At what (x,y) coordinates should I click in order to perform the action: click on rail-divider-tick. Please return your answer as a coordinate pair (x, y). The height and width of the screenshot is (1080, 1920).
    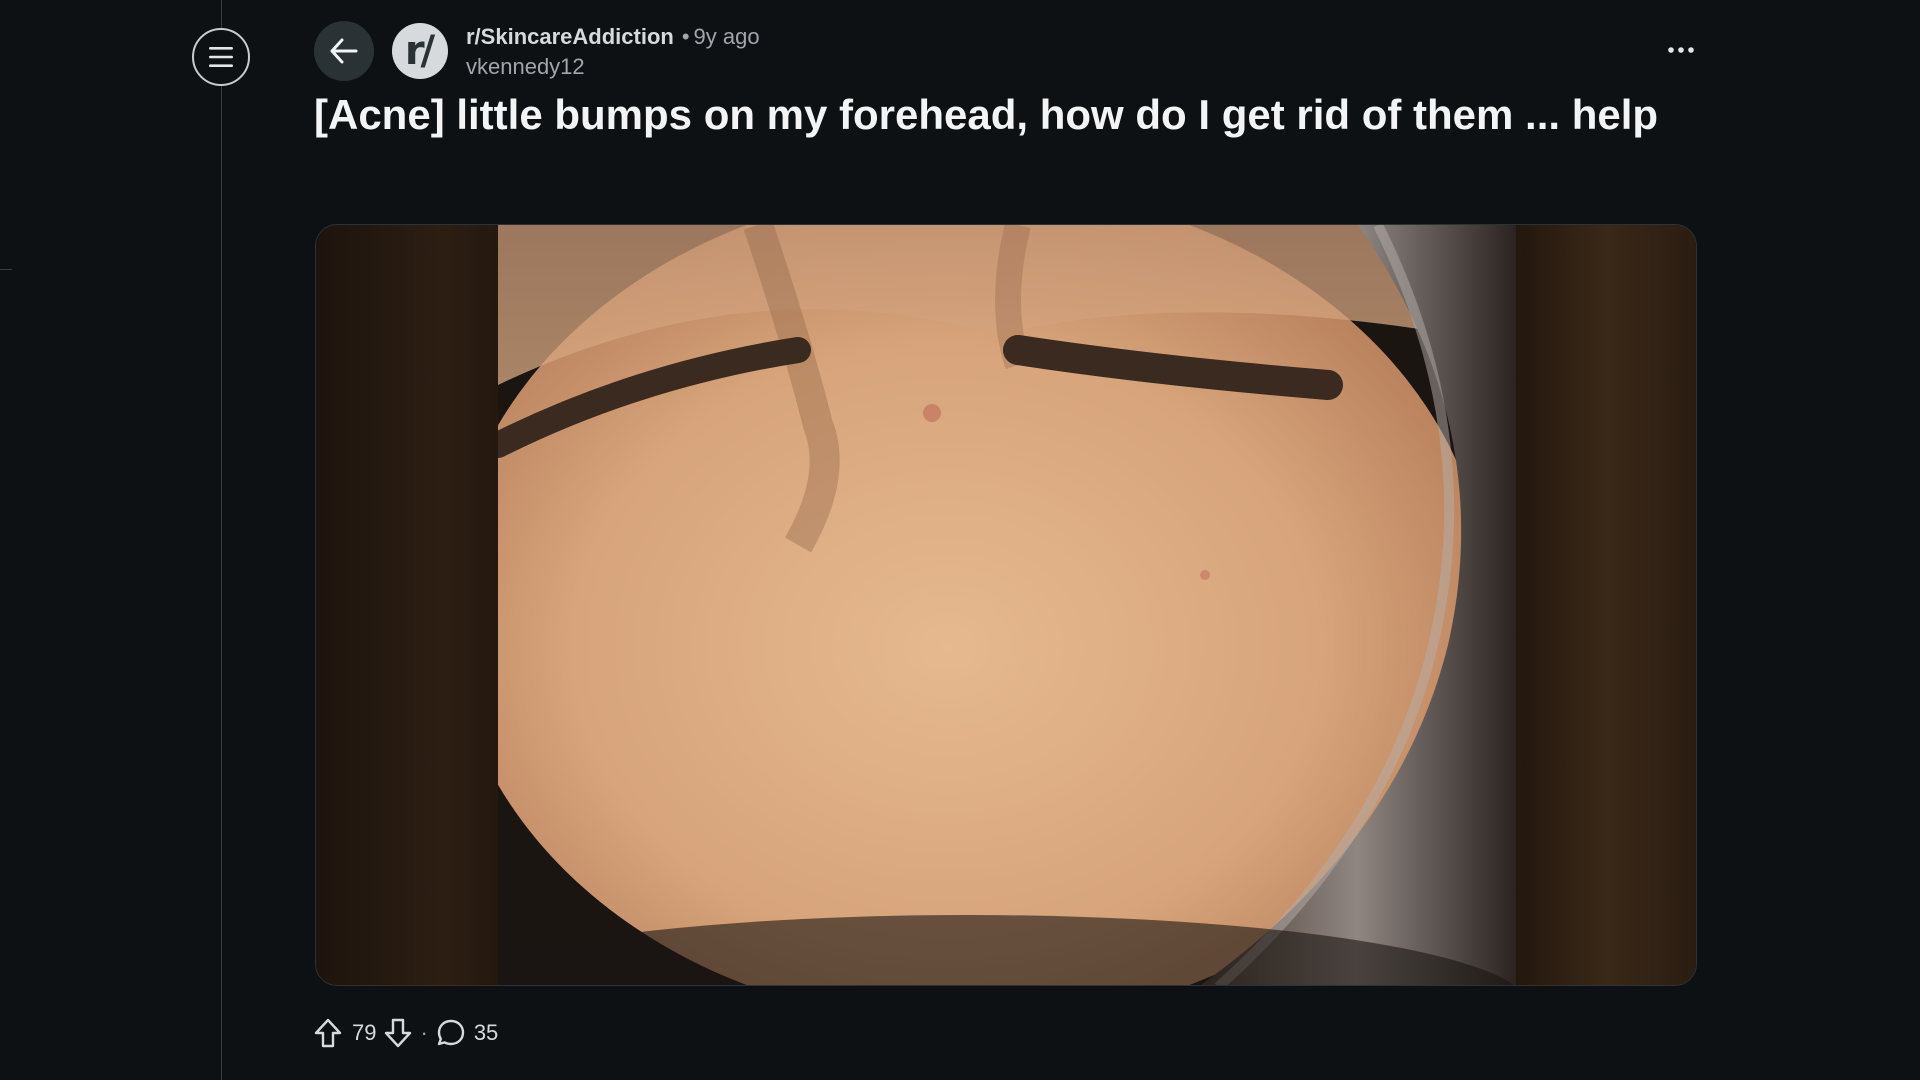
    Looking at the image, I should click on (6, 269).